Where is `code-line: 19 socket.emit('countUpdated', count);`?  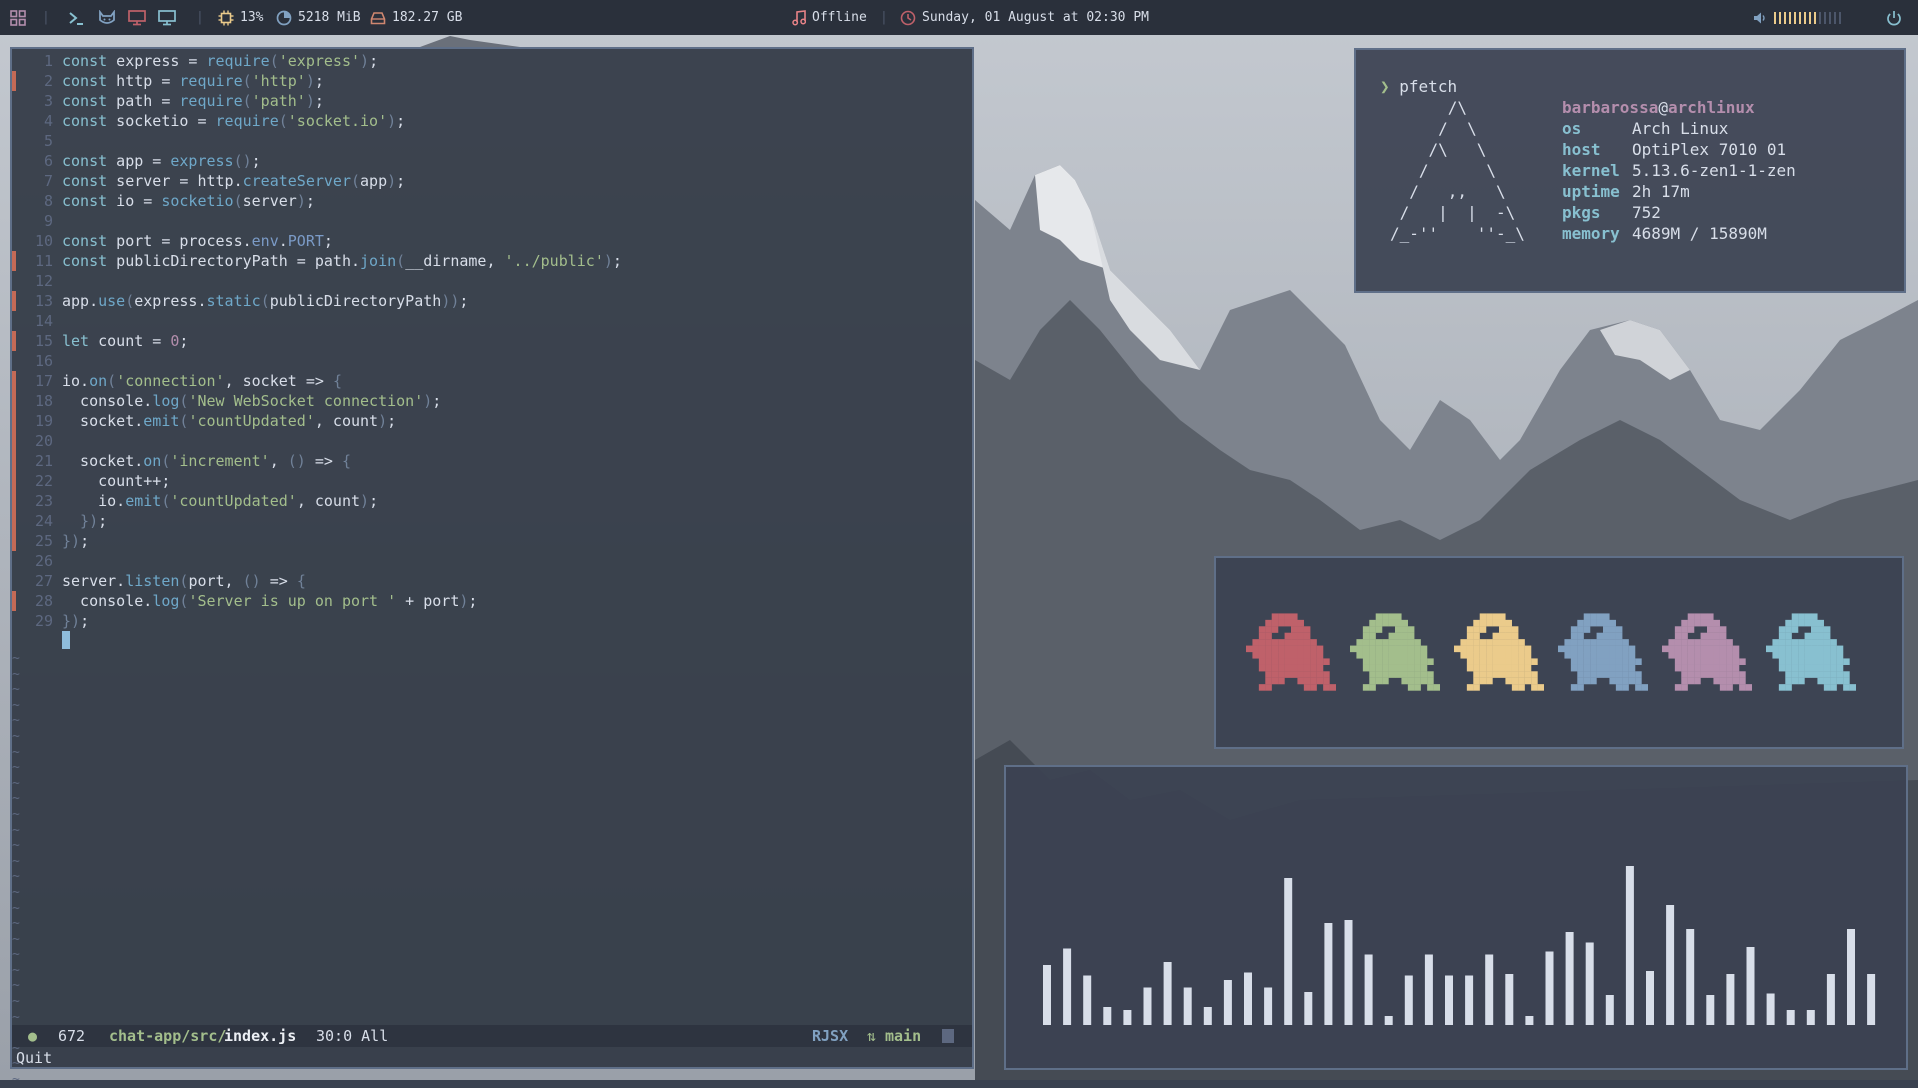
code-line: 19 socket.emit('countUpdated', count); is located at coordinates (492, 421).